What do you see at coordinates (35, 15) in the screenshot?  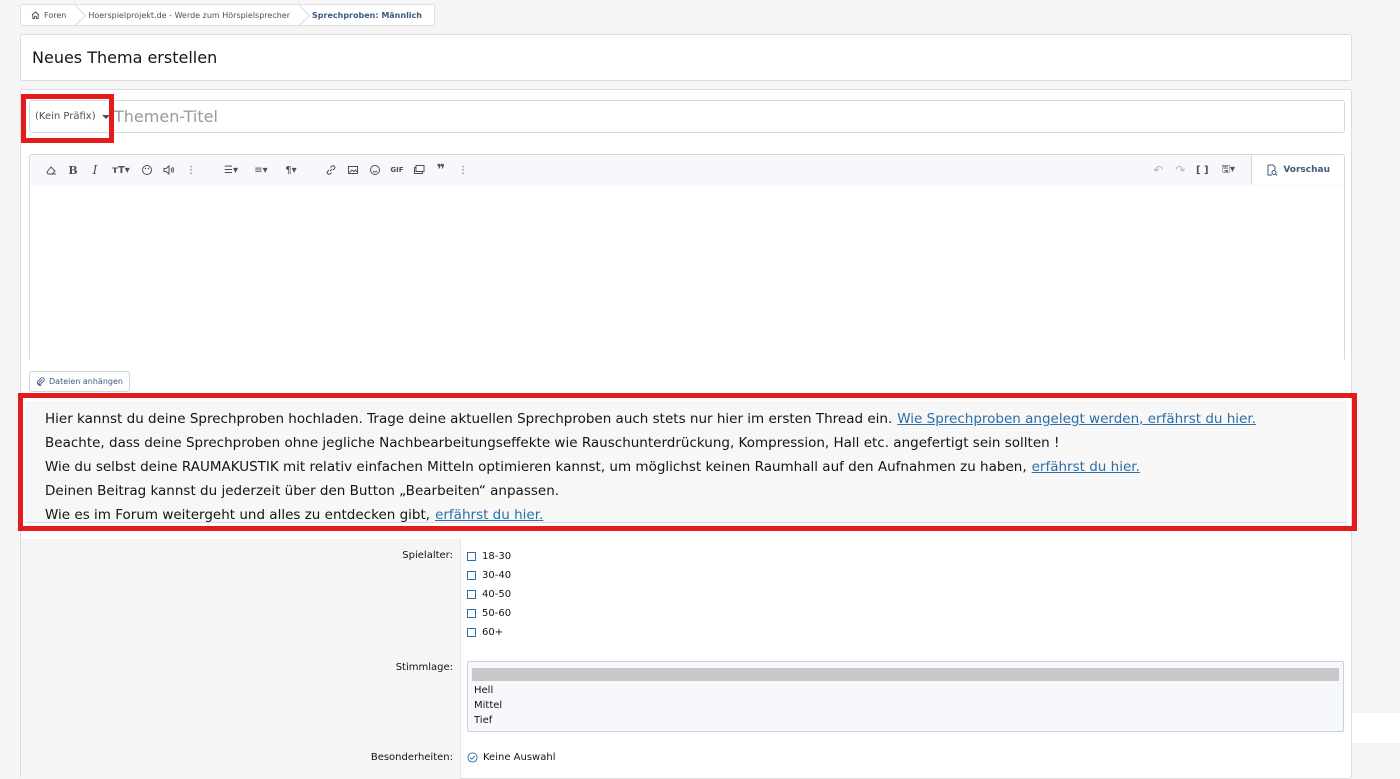 I see `home-icon` at bounding box center [35, 15].